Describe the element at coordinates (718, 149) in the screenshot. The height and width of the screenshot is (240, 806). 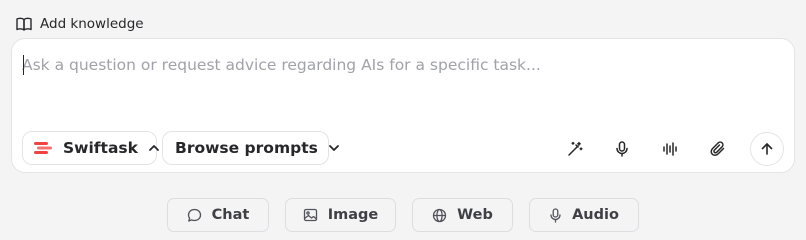
I see `paperclip-icon` at that location.